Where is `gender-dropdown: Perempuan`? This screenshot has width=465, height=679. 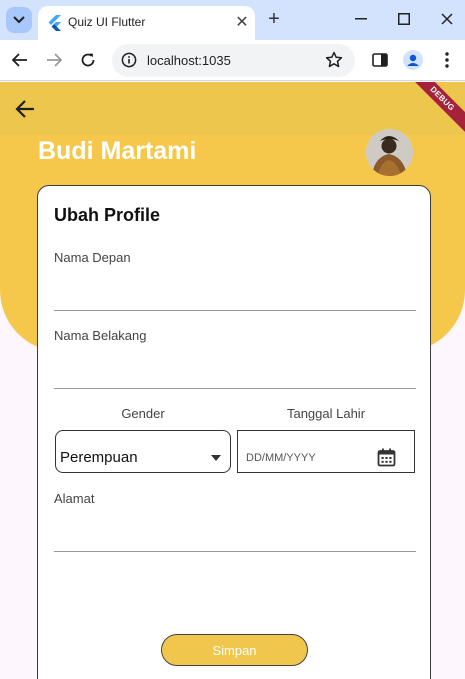
gender-dropdown: Perempuan is located at coordinates (143, 451).